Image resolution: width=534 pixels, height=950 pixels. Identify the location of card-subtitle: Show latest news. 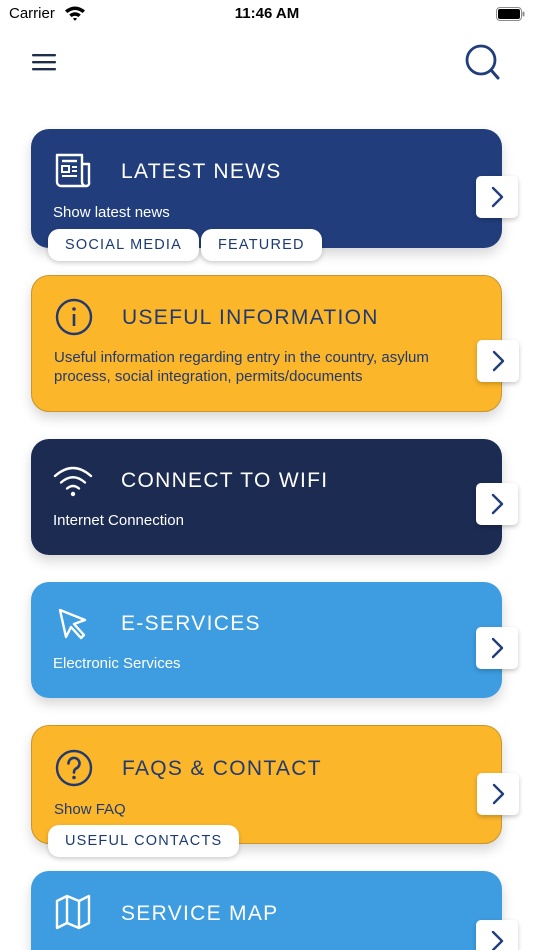
(111, 212).